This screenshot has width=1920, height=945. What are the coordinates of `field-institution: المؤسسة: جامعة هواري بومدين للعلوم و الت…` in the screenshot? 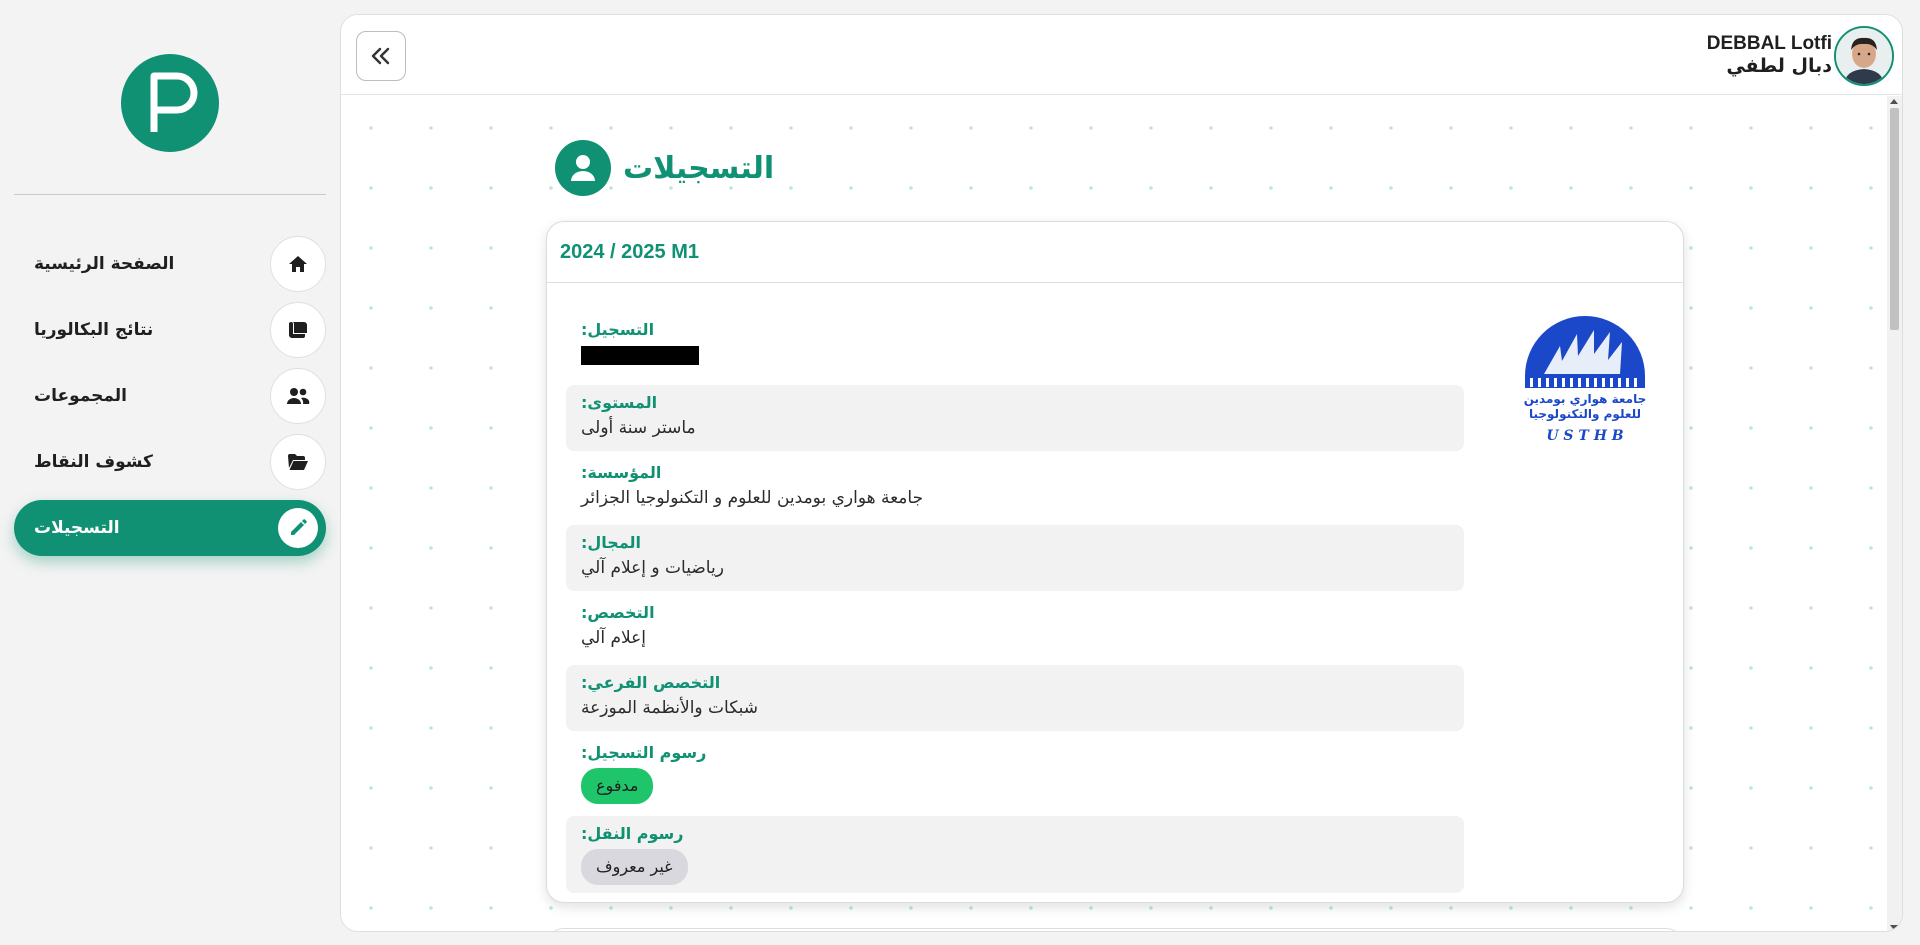 It's located at (1015, 488).